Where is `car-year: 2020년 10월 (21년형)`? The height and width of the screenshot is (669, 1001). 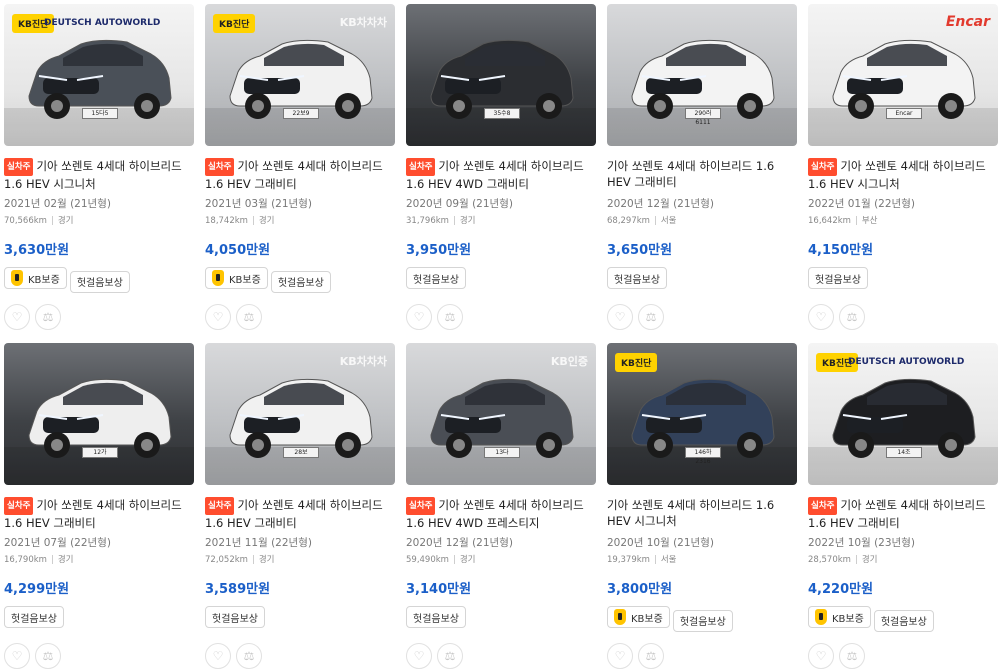
car-year: 2020년 10월 (21년형) is located at coordinates (660, 543).